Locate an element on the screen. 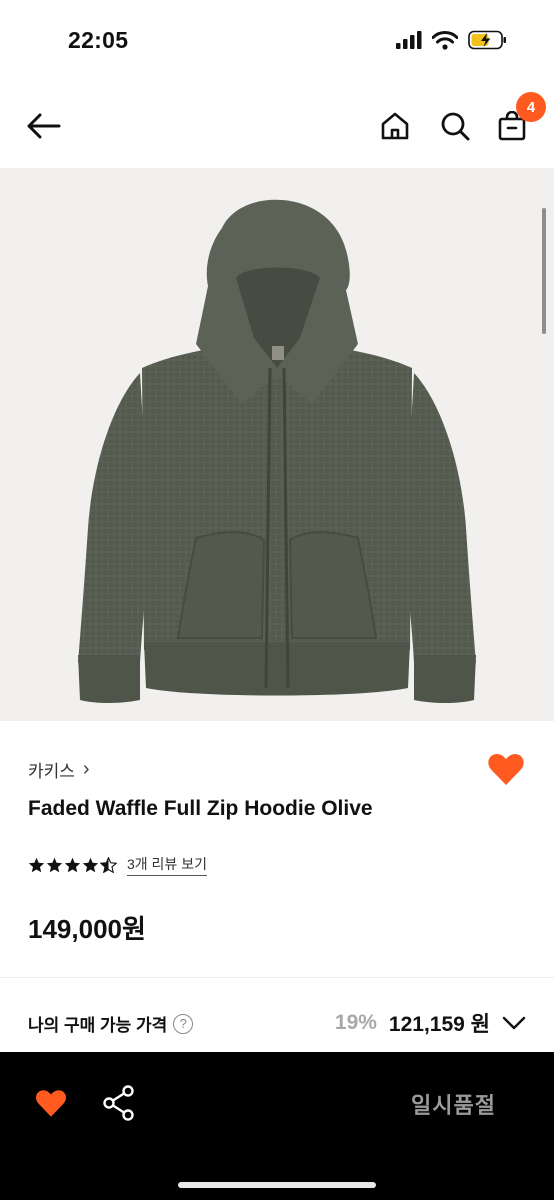  signal-icon is located at coordinates (409, 40).